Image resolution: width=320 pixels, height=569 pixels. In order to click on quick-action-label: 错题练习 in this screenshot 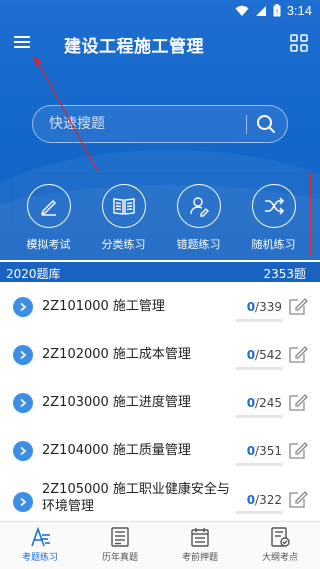, I will do `click(198, 244)`.